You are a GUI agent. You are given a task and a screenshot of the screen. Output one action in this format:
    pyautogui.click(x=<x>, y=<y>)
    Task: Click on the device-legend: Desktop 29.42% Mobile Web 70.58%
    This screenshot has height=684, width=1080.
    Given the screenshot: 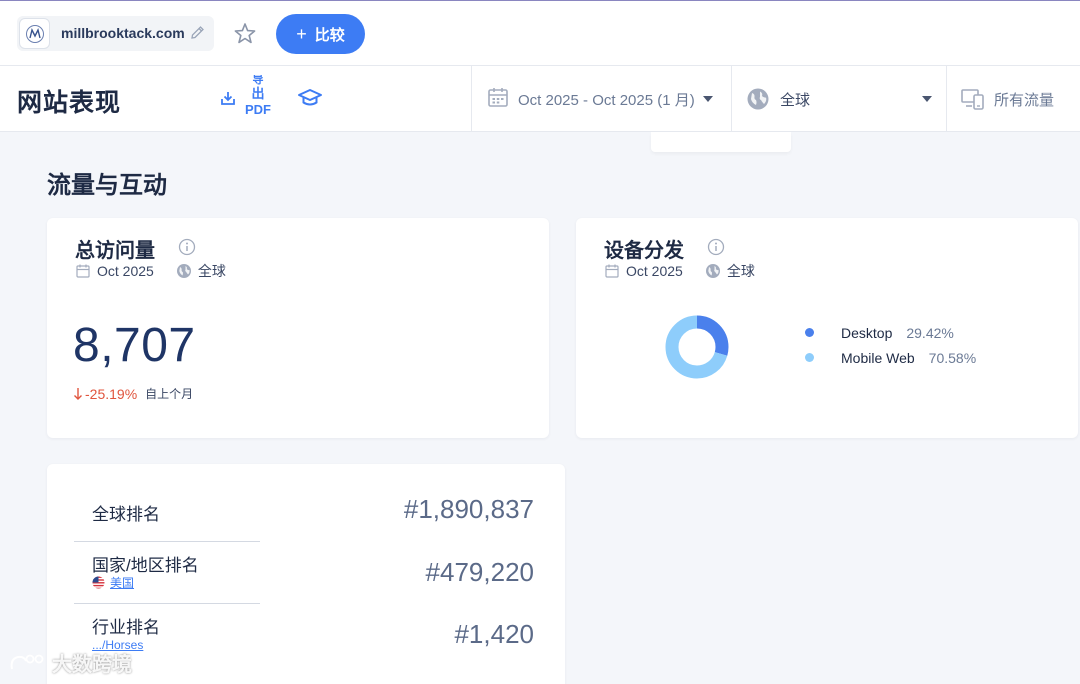 What is the action you would take?
    pyautogui.click(x=890, y=345)
    